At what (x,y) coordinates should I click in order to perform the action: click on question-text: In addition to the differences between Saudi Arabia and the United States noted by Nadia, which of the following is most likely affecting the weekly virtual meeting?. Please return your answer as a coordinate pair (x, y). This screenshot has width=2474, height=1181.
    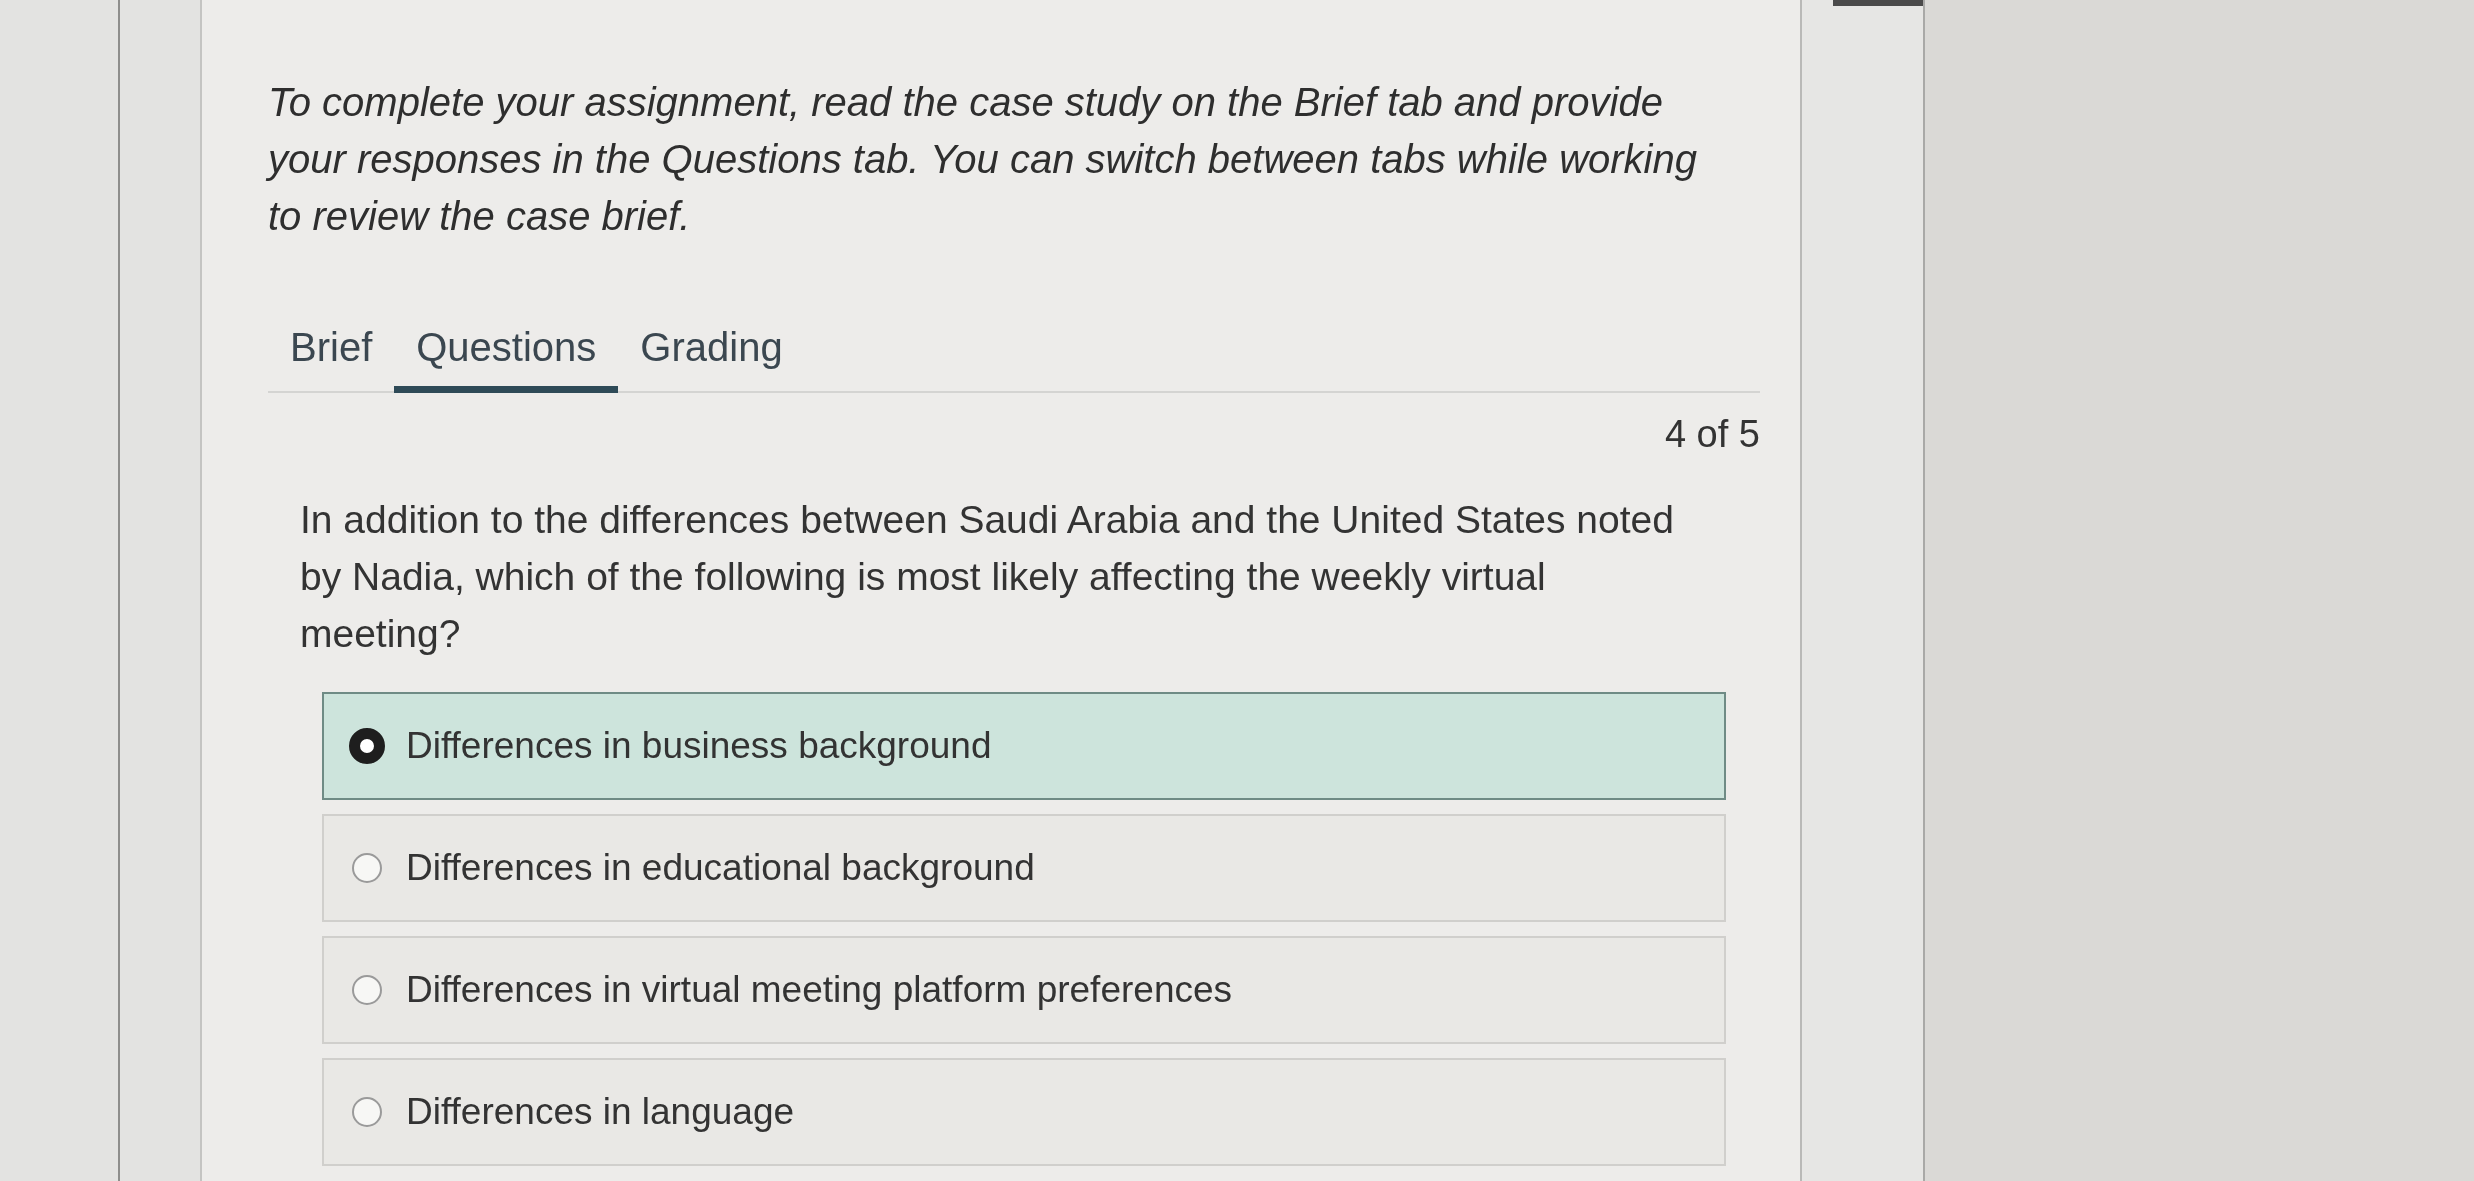
    Looking at the image, I should click on (987, 577).